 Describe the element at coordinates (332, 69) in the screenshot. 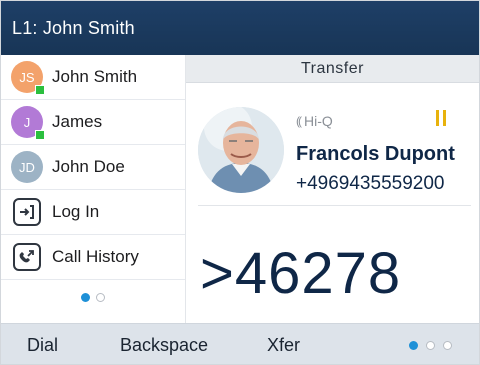

I see `call-panel-title: Transfer` at that location.